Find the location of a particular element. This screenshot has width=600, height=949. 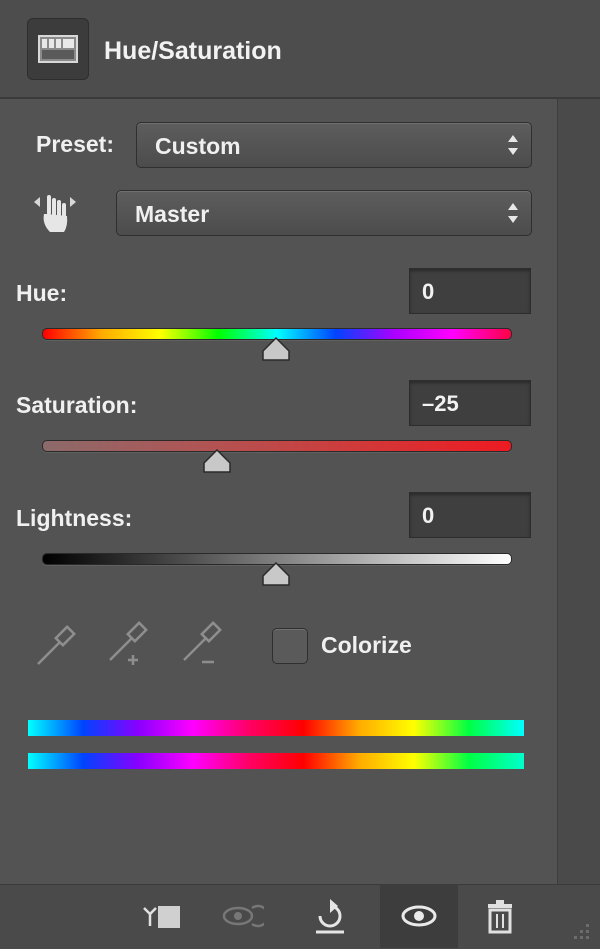

targeted-adjustment-hand-icon is located at coordinates (55, 215).